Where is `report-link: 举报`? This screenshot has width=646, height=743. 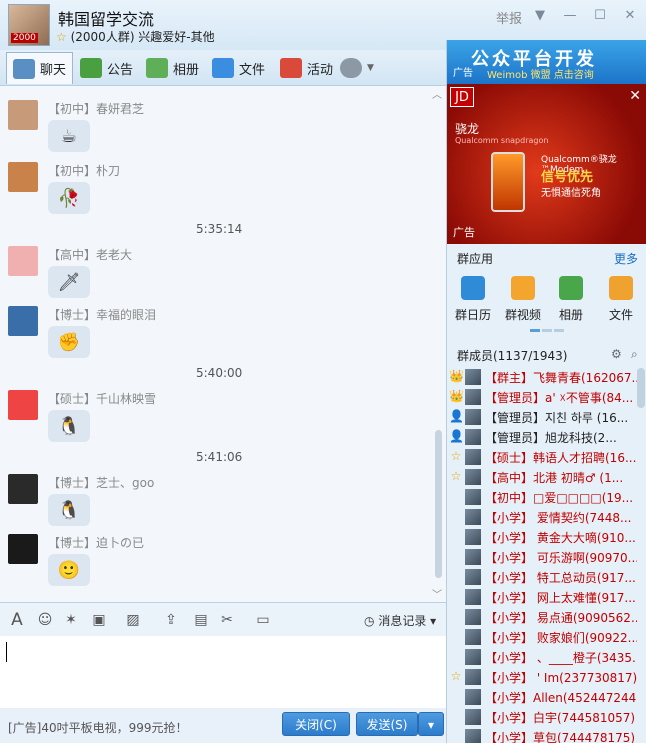 report-link: 举报 is located at coordinates (509, 17).